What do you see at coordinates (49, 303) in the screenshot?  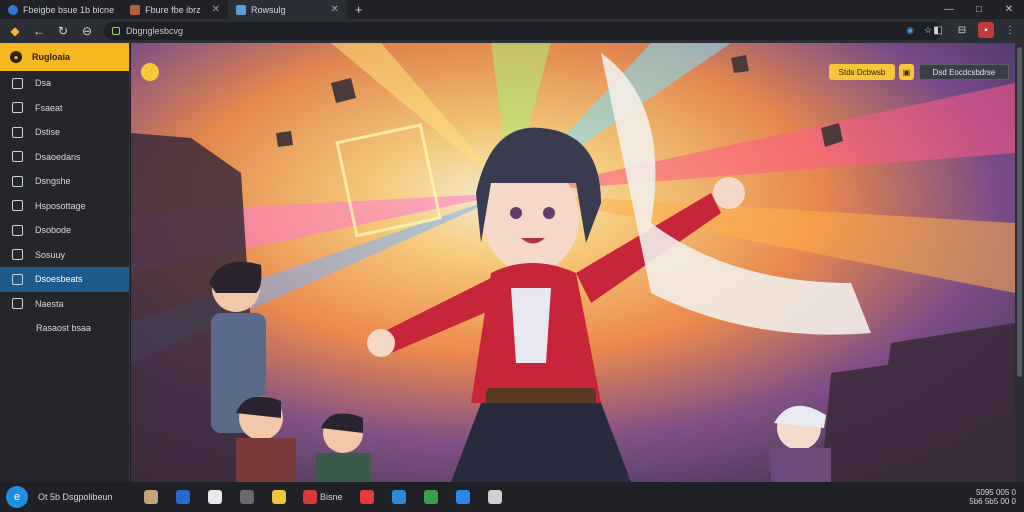 I see `sidebar-item-label: Naesta` at bounding box center [49, 303].